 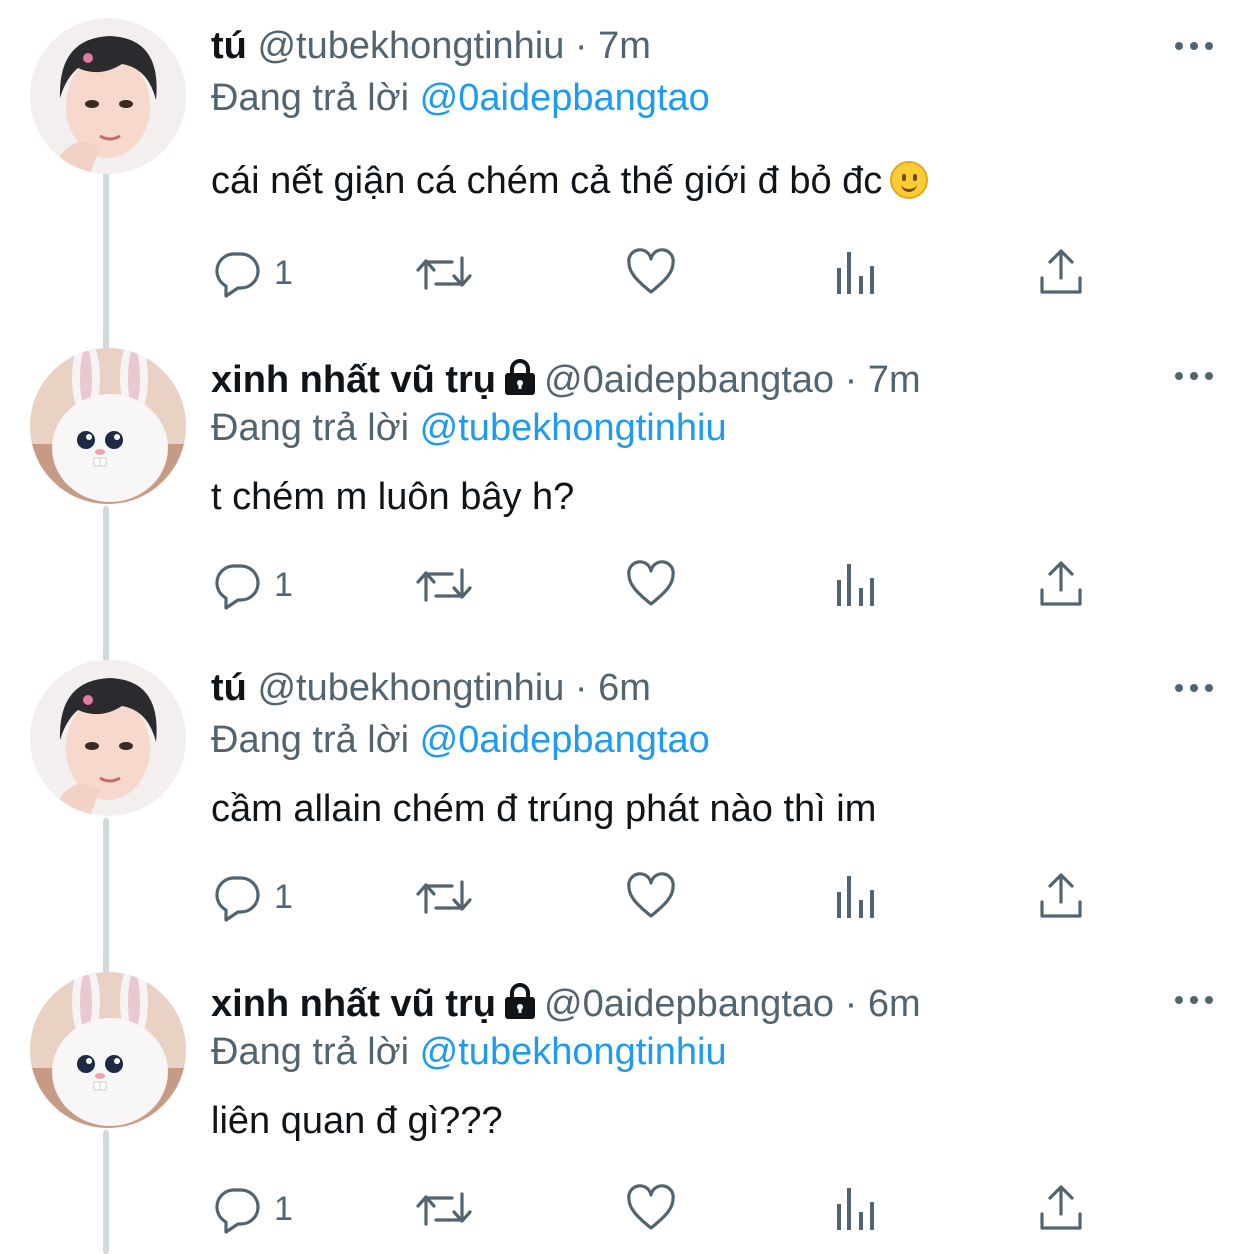 I want to click on tweet-header: xinh nhất vũ trụ @0aidepbangtao · 6m, so click(x=566, y=1004).